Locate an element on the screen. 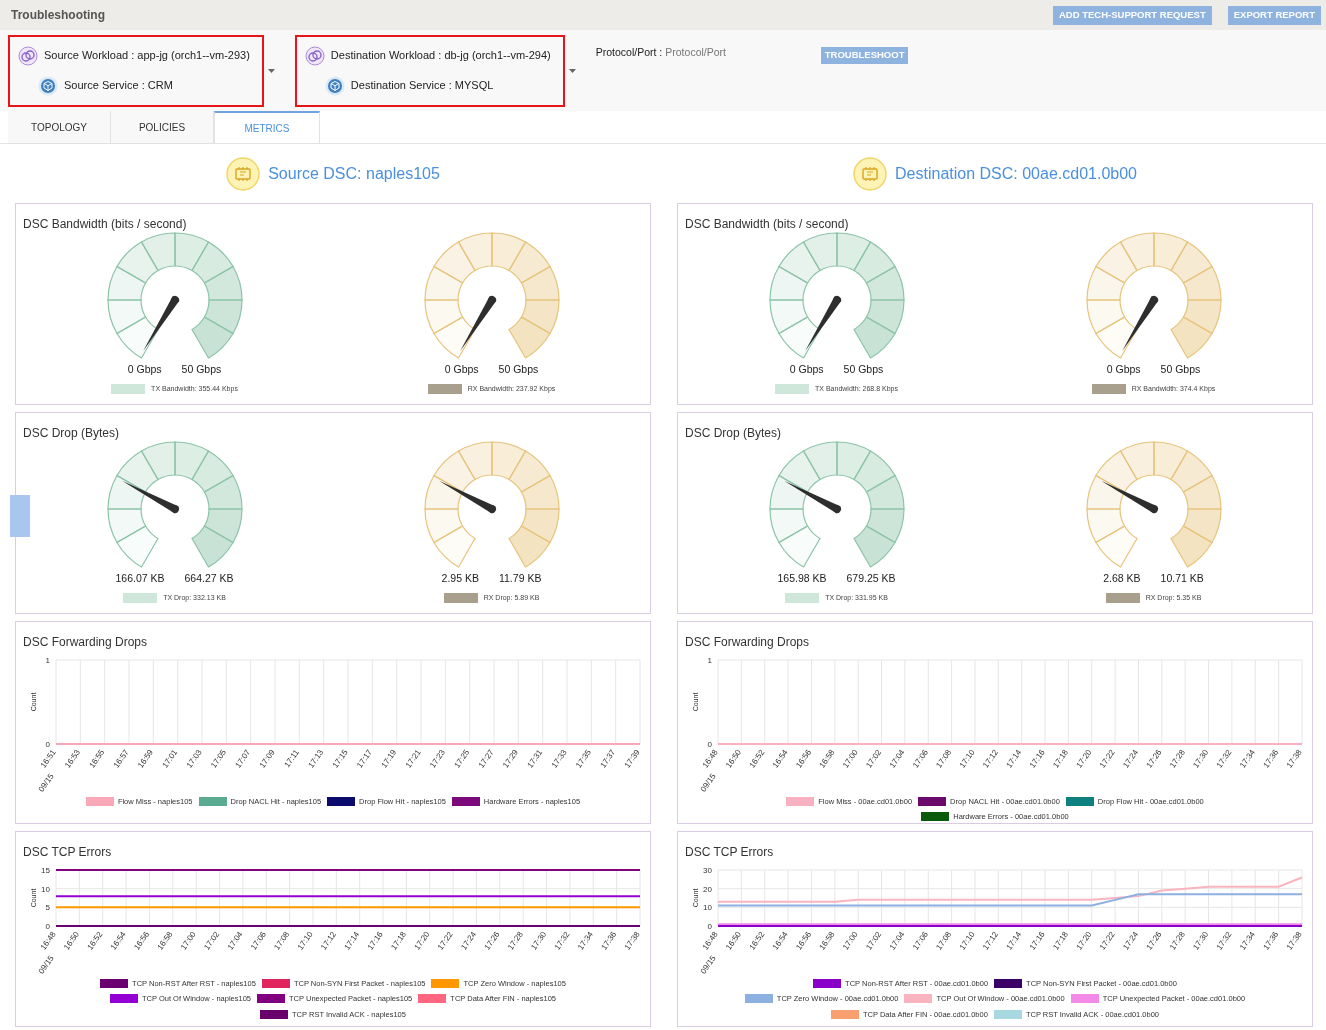 This screenshot has width=1326, height=1030. tab: POLICIES is located at coordinates (162, 127).